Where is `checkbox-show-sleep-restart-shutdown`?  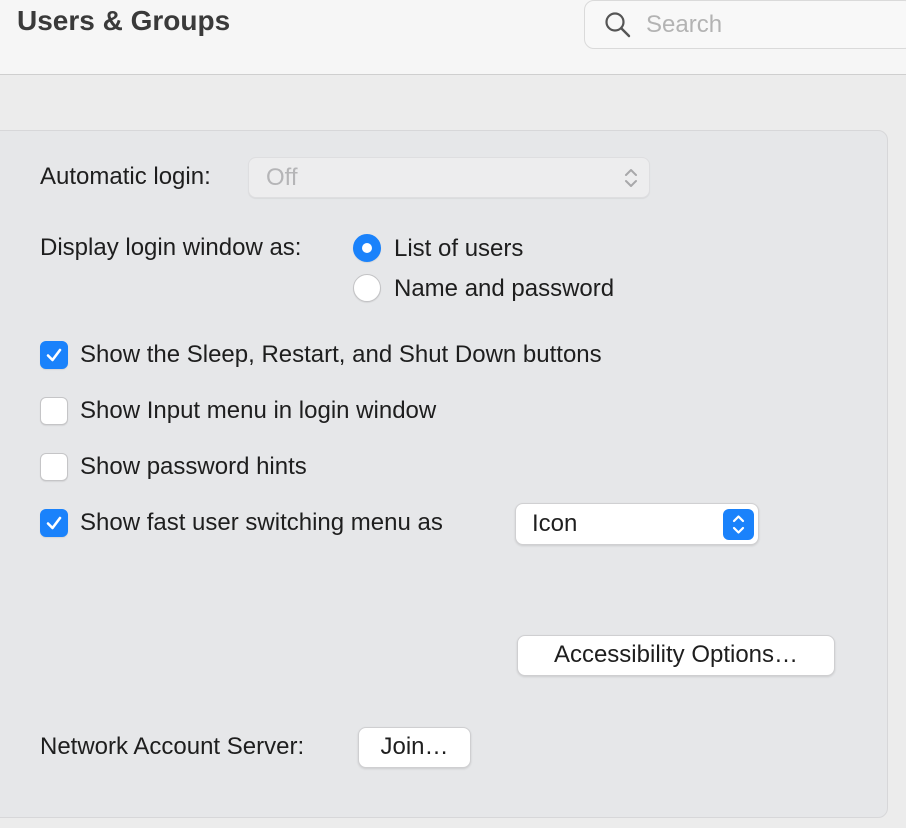
checkbox-show-sleep-restart-shutdown is located at coordinates (54, 355).